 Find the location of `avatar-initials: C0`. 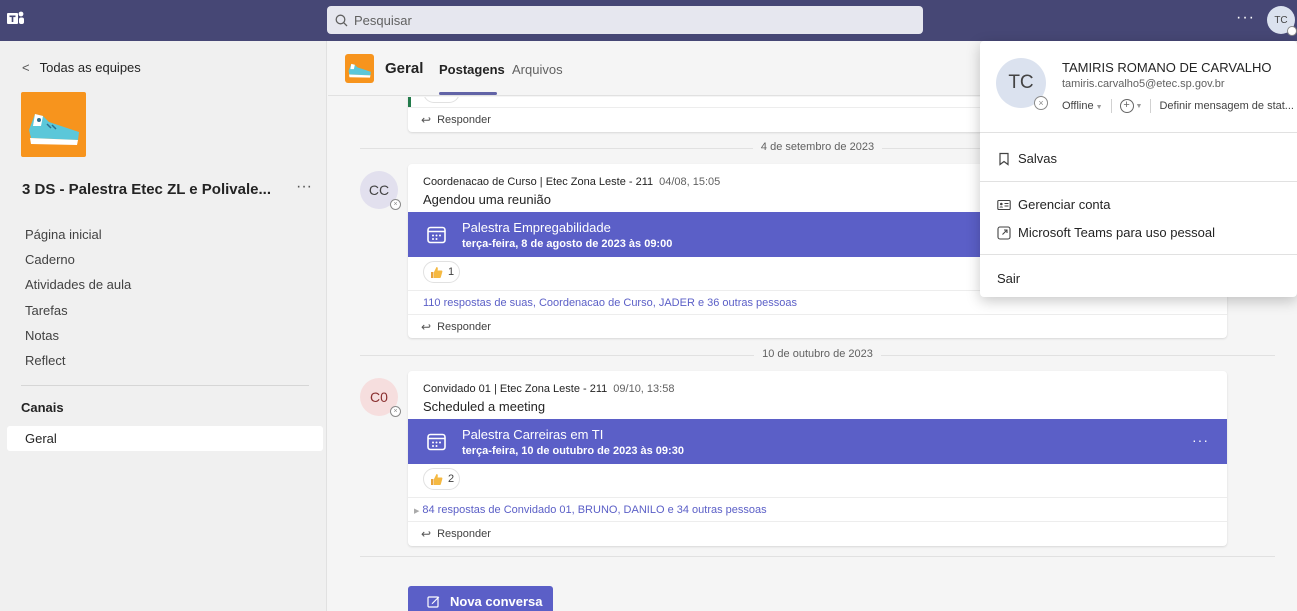

avatar-initials: C0 is located at coordinates (379, 397).